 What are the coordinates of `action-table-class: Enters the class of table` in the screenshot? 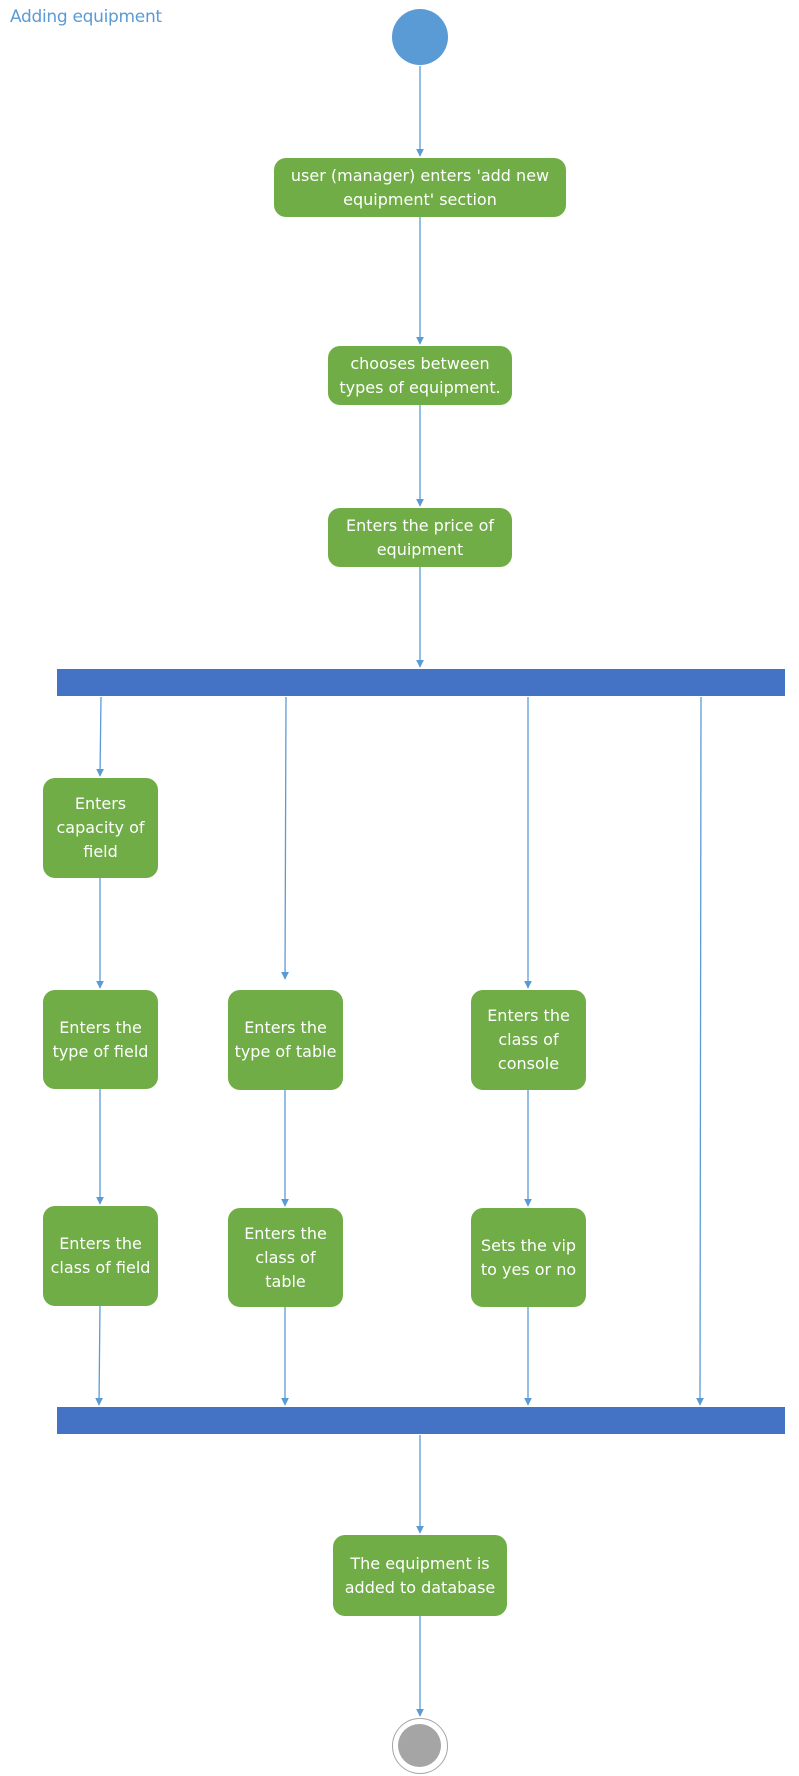 It's located at (285, 1257).